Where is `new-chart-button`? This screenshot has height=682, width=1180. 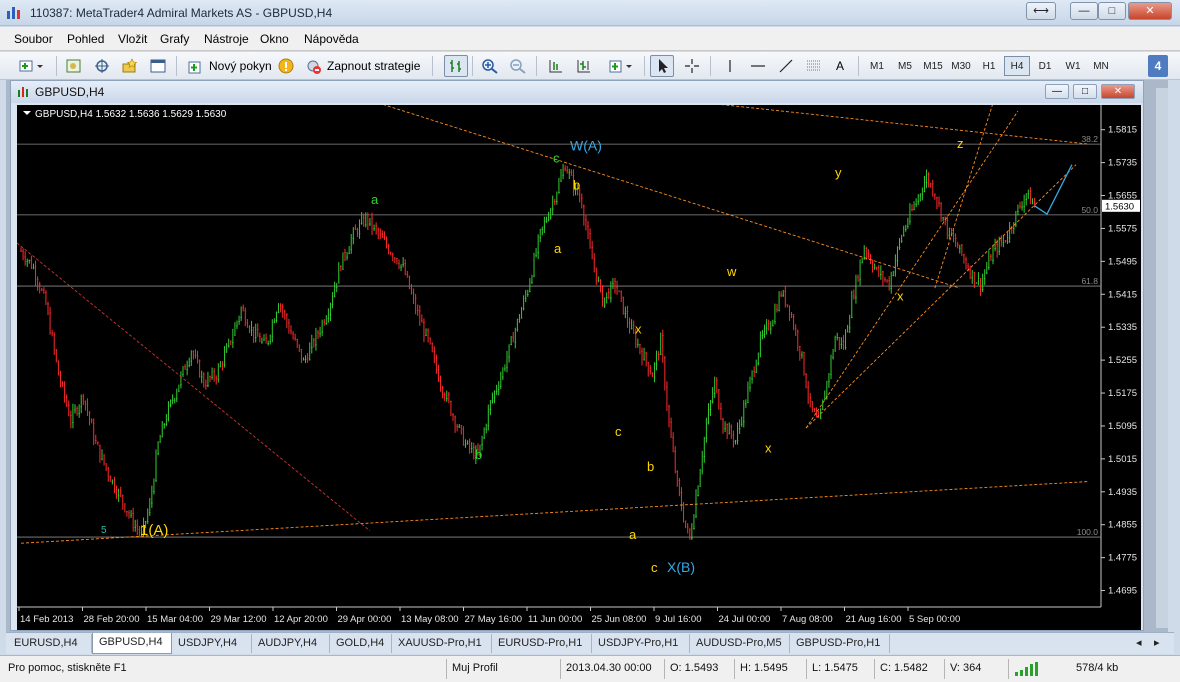 new-chart-button is located at coordinates (33, 66).